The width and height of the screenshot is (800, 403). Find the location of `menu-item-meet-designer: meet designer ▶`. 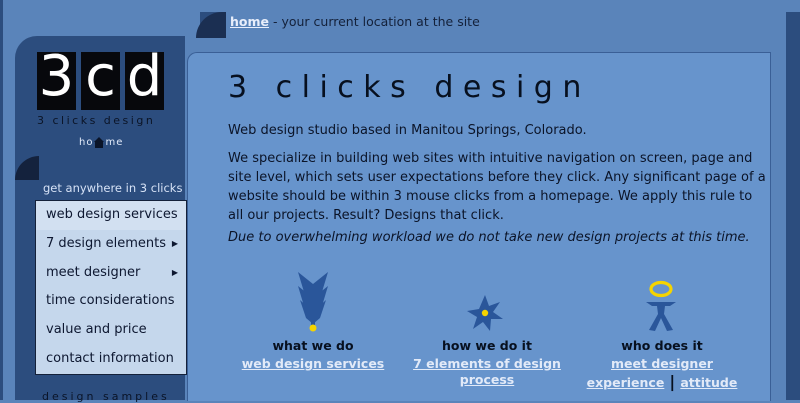

menu-item-meet-designer: meet designer ▶ is located at coordinates (111, 273).